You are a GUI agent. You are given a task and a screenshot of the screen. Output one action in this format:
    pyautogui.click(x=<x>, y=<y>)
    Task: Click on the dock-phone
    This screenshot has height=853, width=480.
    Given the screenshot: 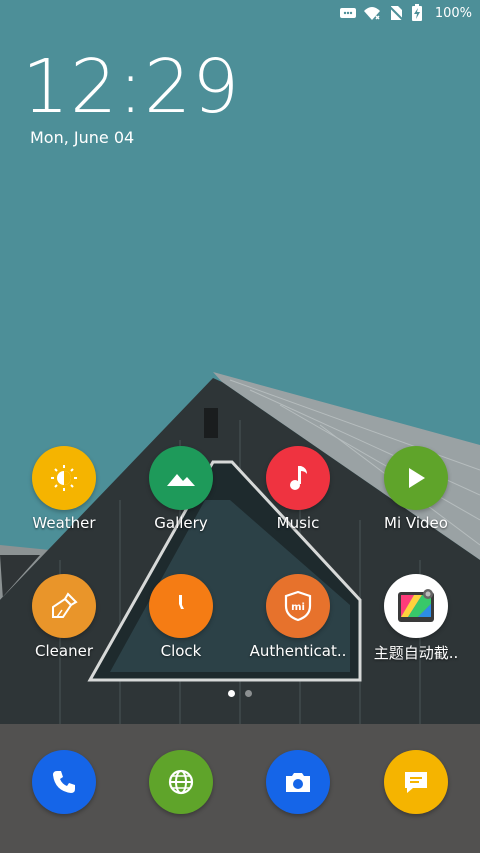 What is the action you would take?
    pyautogui.click(x=64, y=782)
    